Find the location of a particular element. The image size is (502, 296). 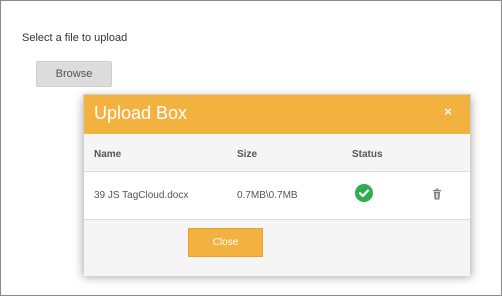

table-row: 39 JS TagCloud.docx 0.7MB\0.7MB is located at coordinates (277, 196).